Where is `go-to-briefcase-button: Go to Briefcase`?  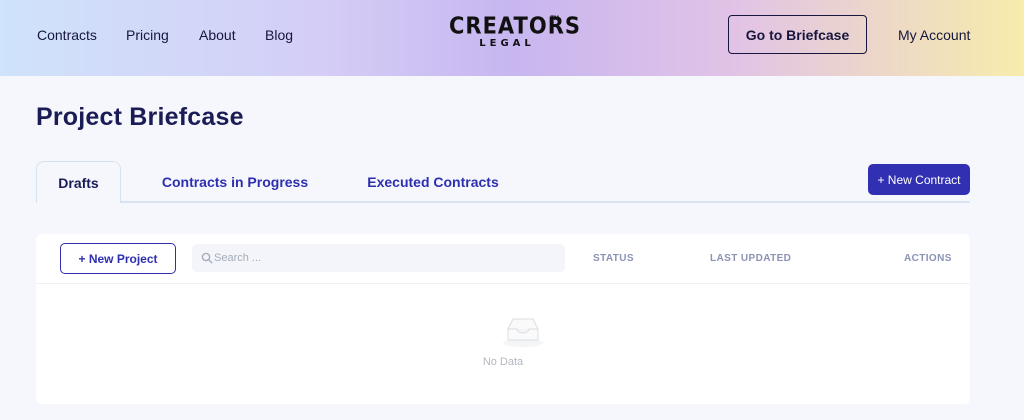
go-to-briefcase-button: Go to Briefcase is located at coordinates (797, 34).